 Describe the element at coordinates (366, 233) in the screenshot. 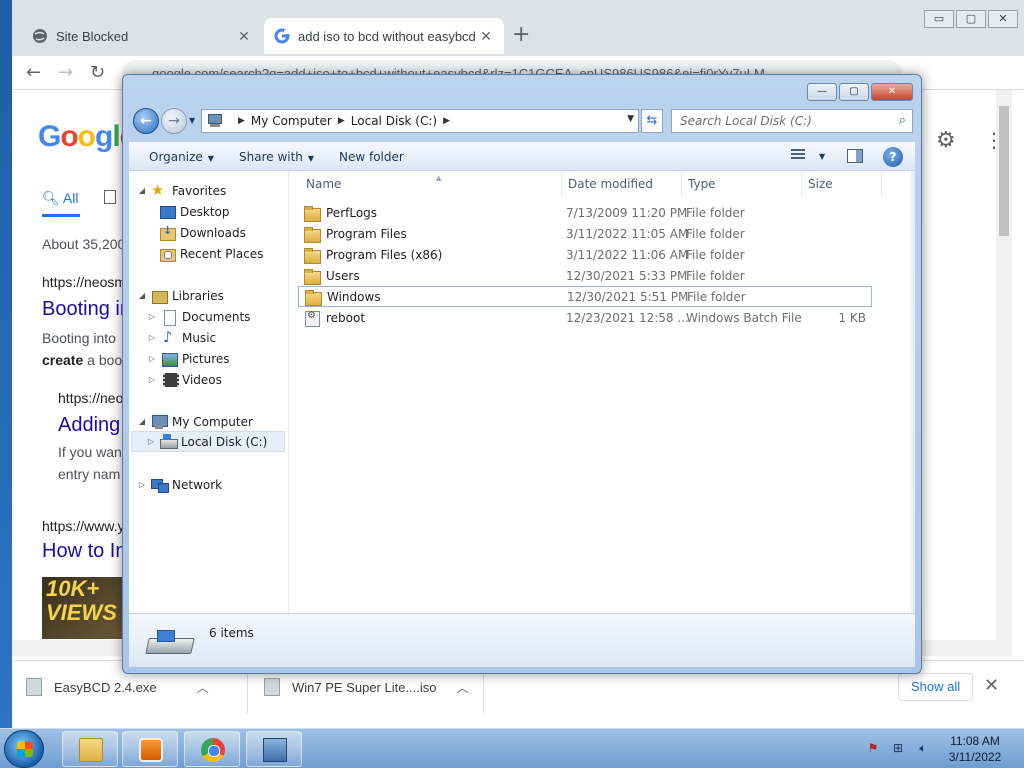

I see `file-name: Program Files` at that location.